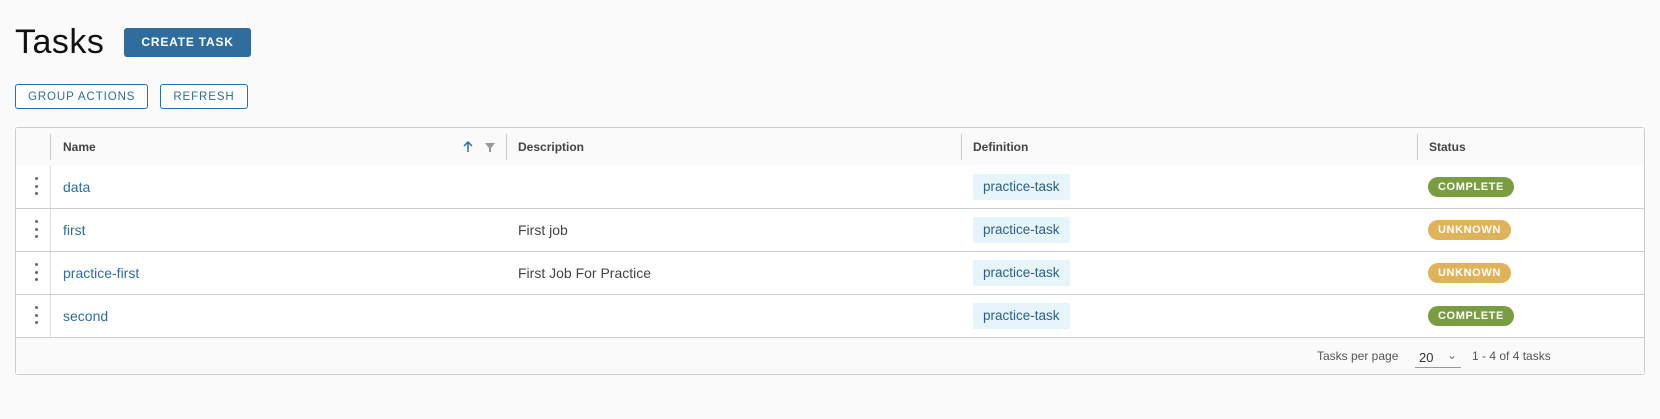  I want to click on grid-toolbar: GROUP ACTIONS REFRESH, so click(131, 96).